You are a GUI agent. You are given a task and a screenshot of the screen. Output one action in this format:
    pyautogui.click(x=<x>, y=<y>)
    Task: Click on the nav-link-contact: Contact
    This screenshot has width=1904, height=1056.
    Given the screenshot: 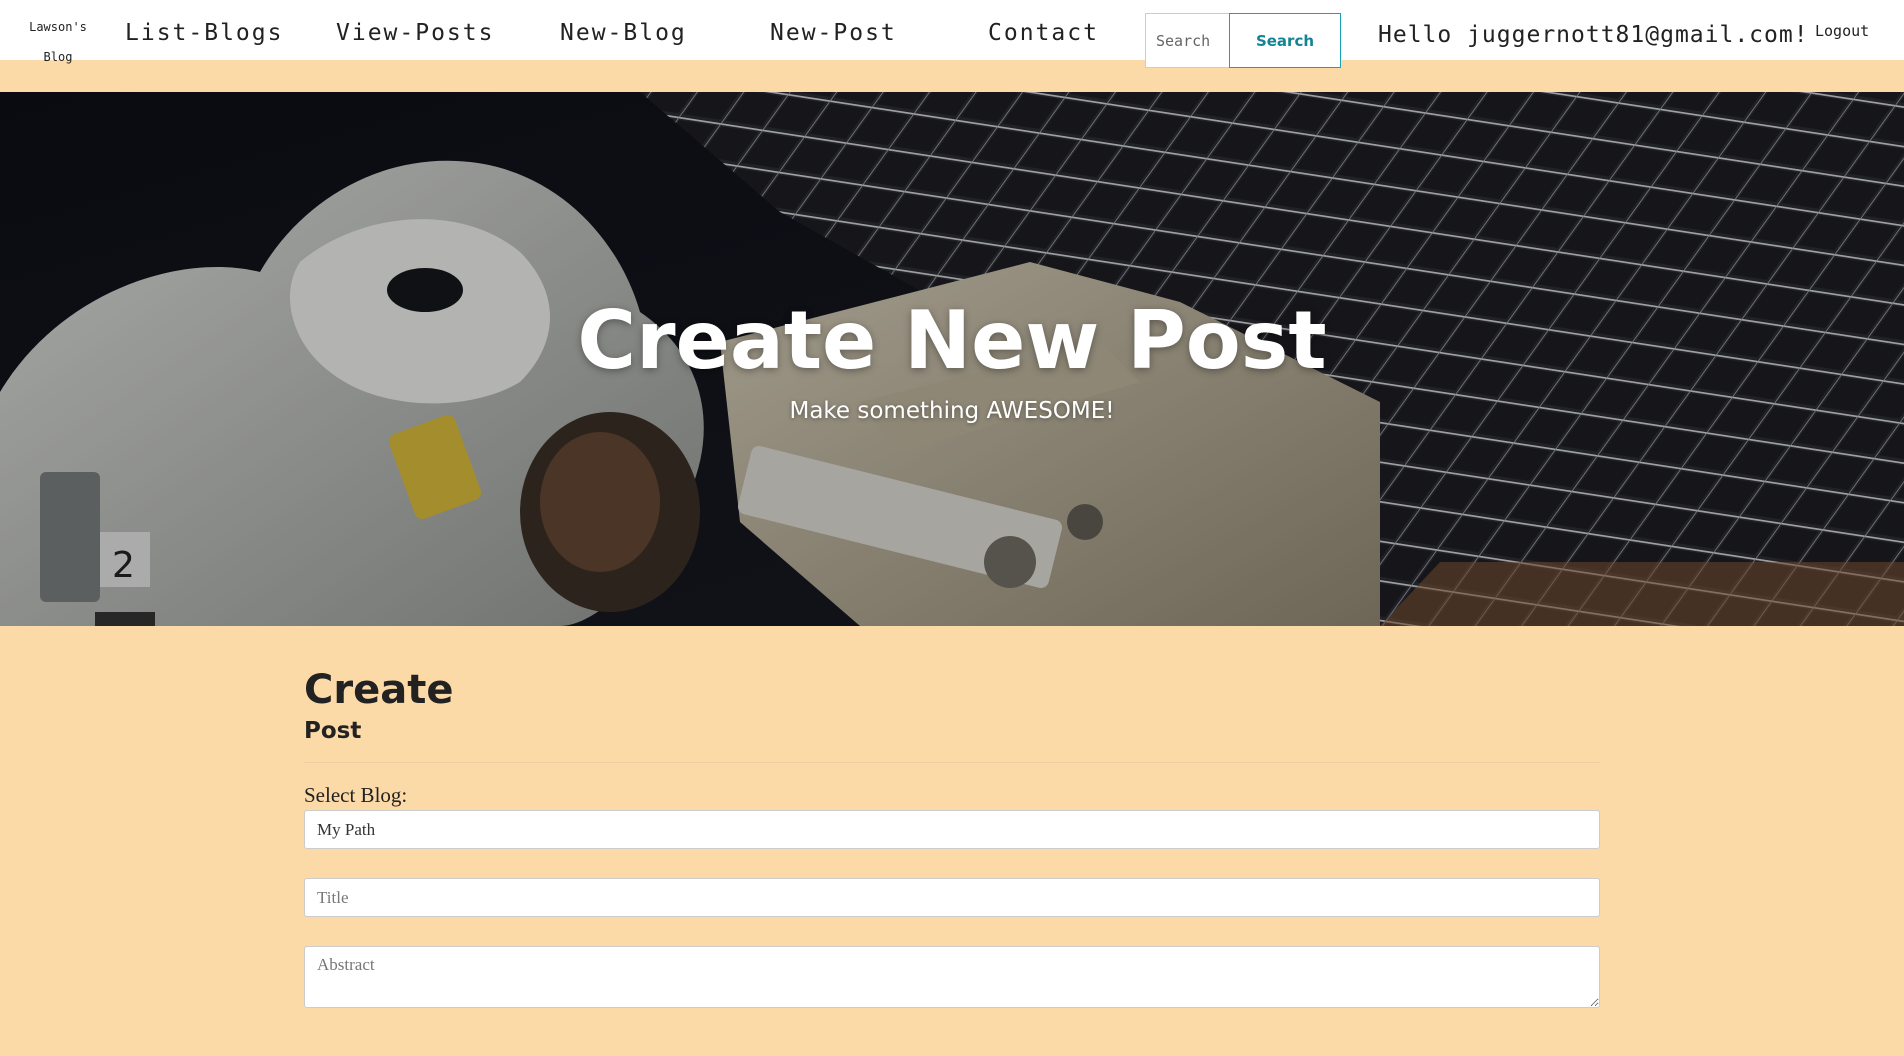 What is the action you would take?
    pyautogui.click(x=1043, y=33)
    